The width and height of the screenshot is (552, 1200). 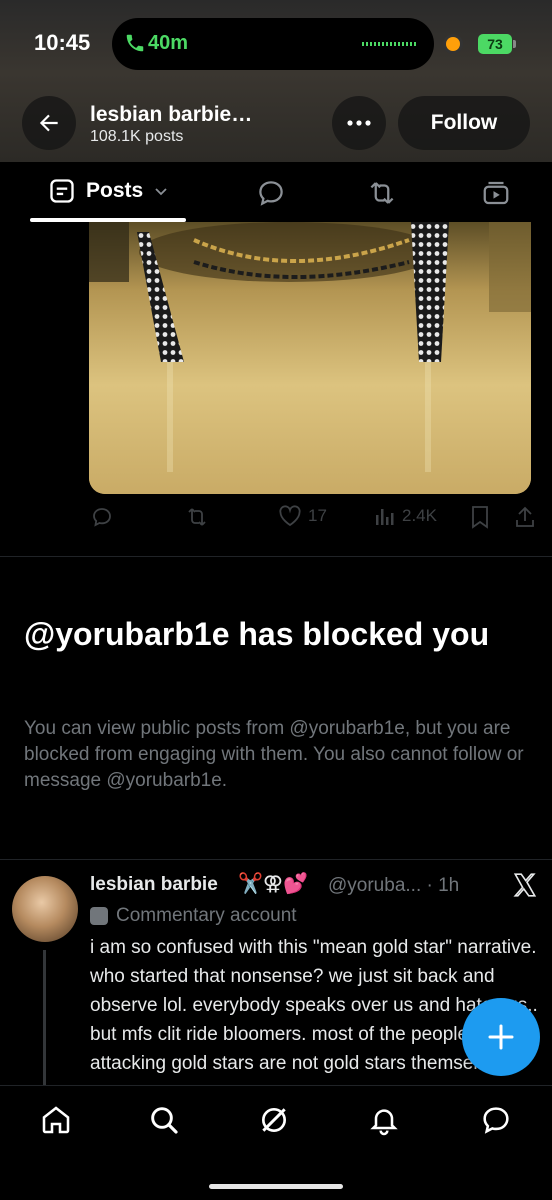 I want to click on views-button: 2.4K, so click(x=405, y=516).